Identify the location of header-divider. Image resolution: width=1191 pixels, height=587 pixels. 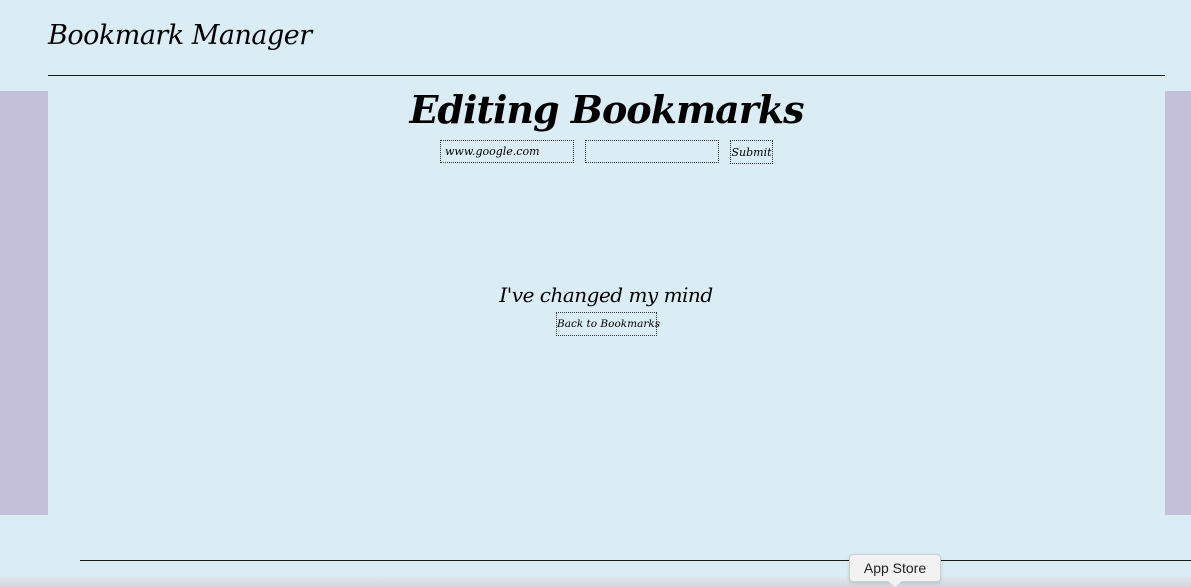
(606, 75).